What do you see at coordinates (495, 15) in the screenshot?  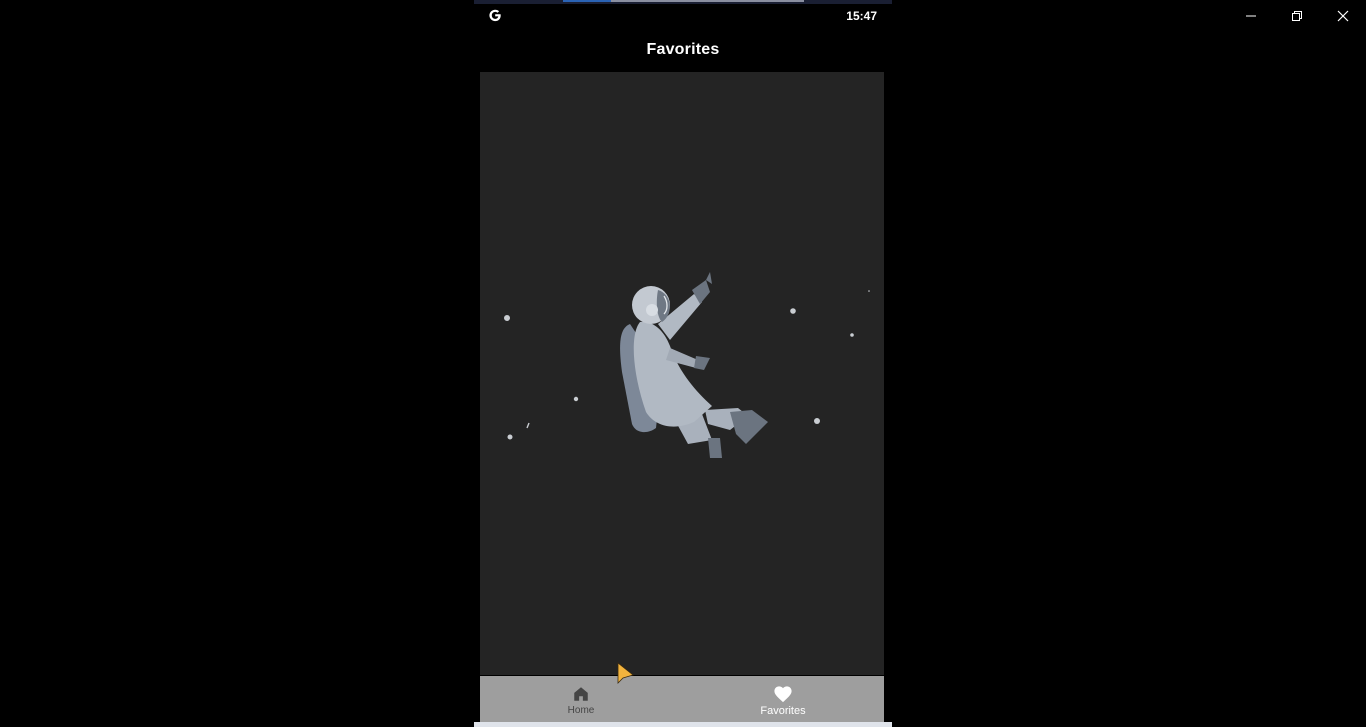 I see `google-g-icon` at bounding box center [495, 15].